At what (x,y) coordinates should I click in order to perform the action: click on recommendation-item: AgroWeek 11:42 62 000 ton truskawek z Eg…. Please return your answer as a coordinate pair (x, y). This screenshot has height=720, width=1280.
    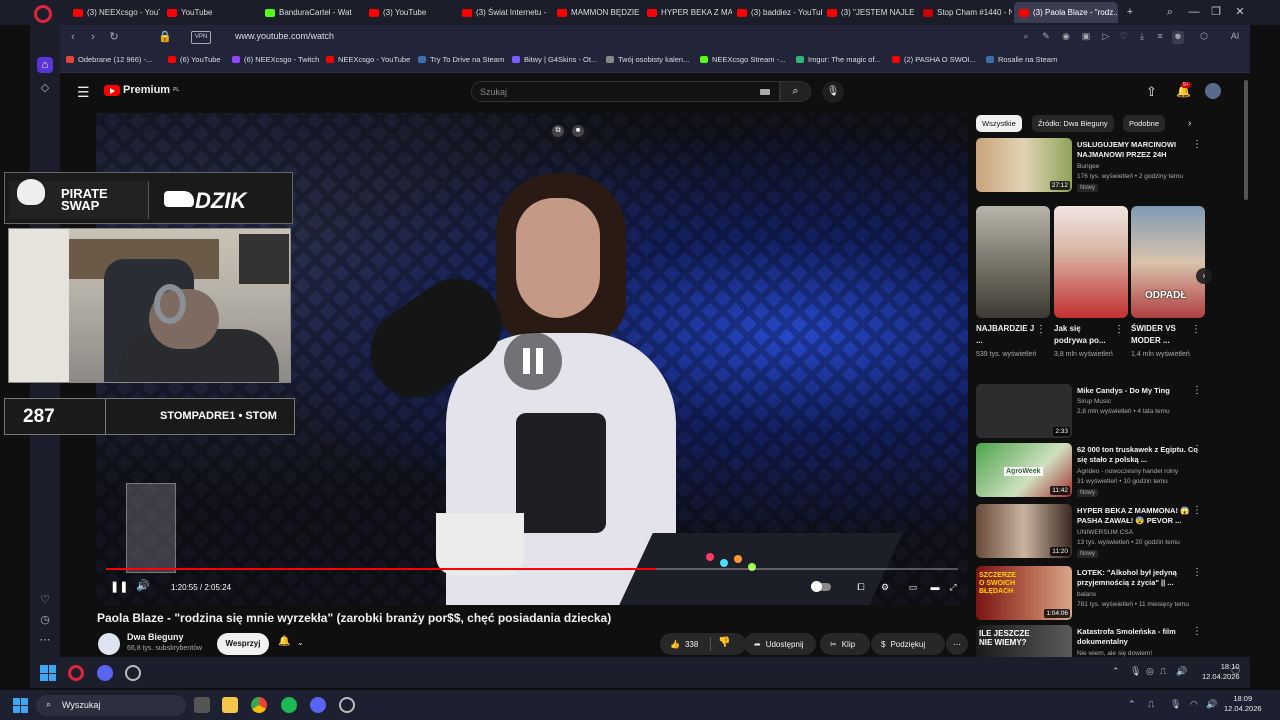
    Looking at the image, I should click on (1107, 473).